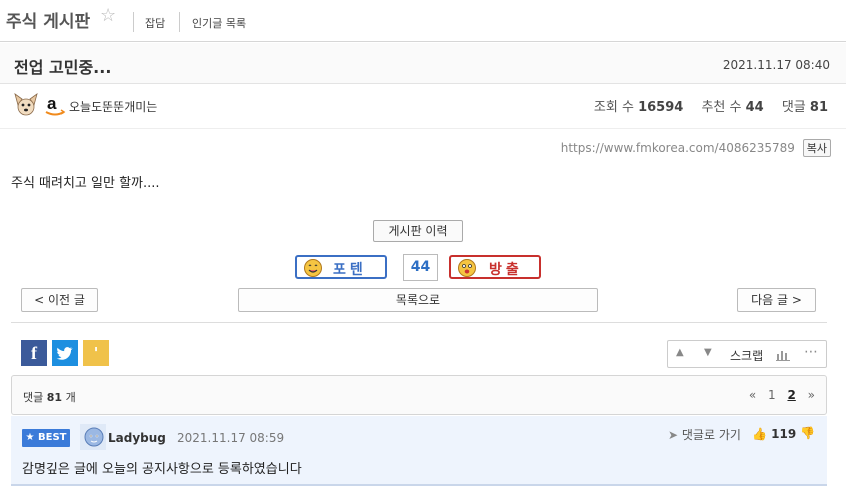 This screenshot has width=846, height=493. I want to click on dog-avatar-icon, so click(26, 104).